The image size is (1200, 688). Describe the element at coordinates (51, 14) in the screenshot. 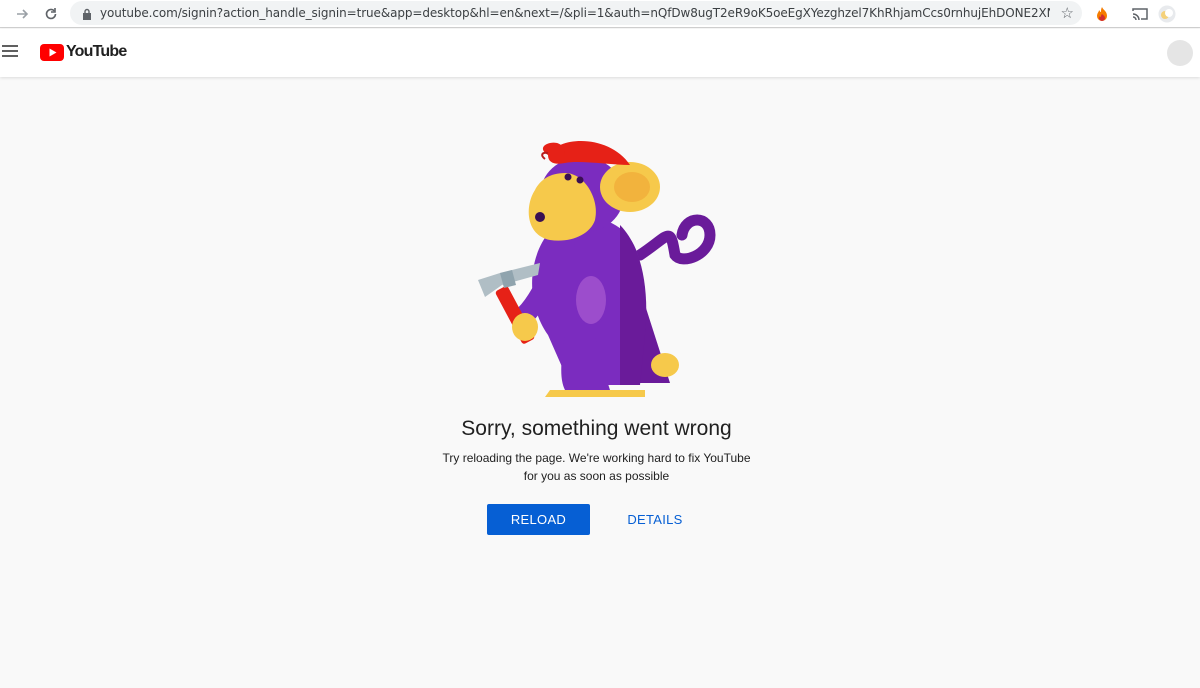

I see `reload-icon` at that location.